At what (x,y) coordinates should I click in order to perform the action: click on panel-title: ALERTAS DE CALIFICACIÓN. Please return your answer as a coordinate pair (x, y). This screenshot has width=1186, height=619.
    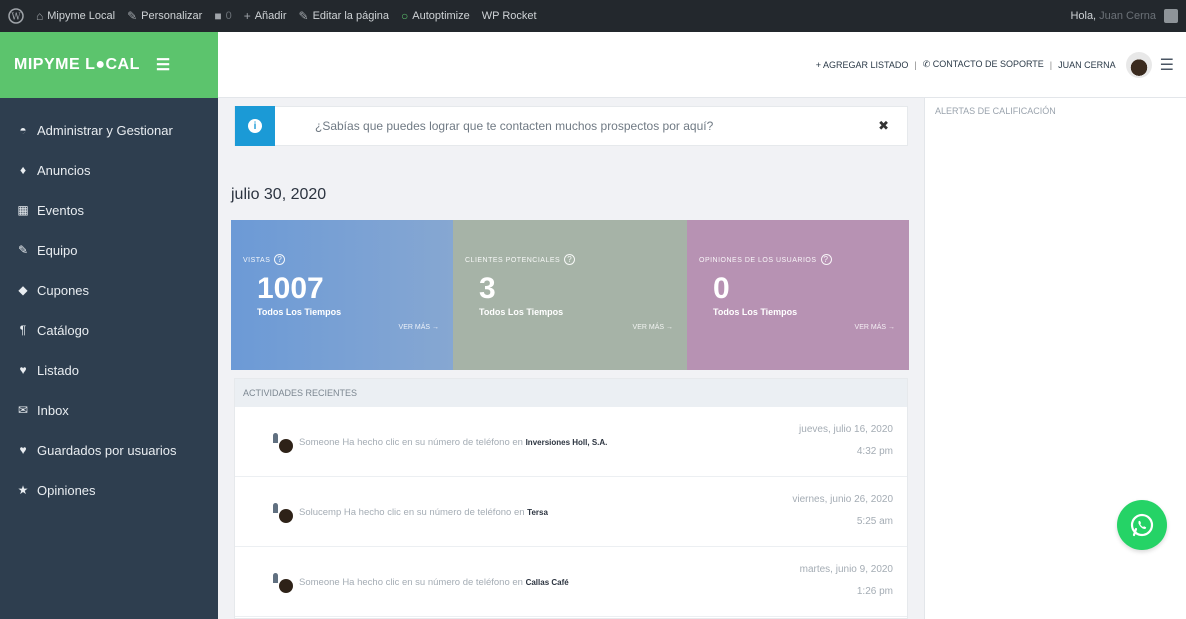
    Looking at the image, I should click on (995, 111).